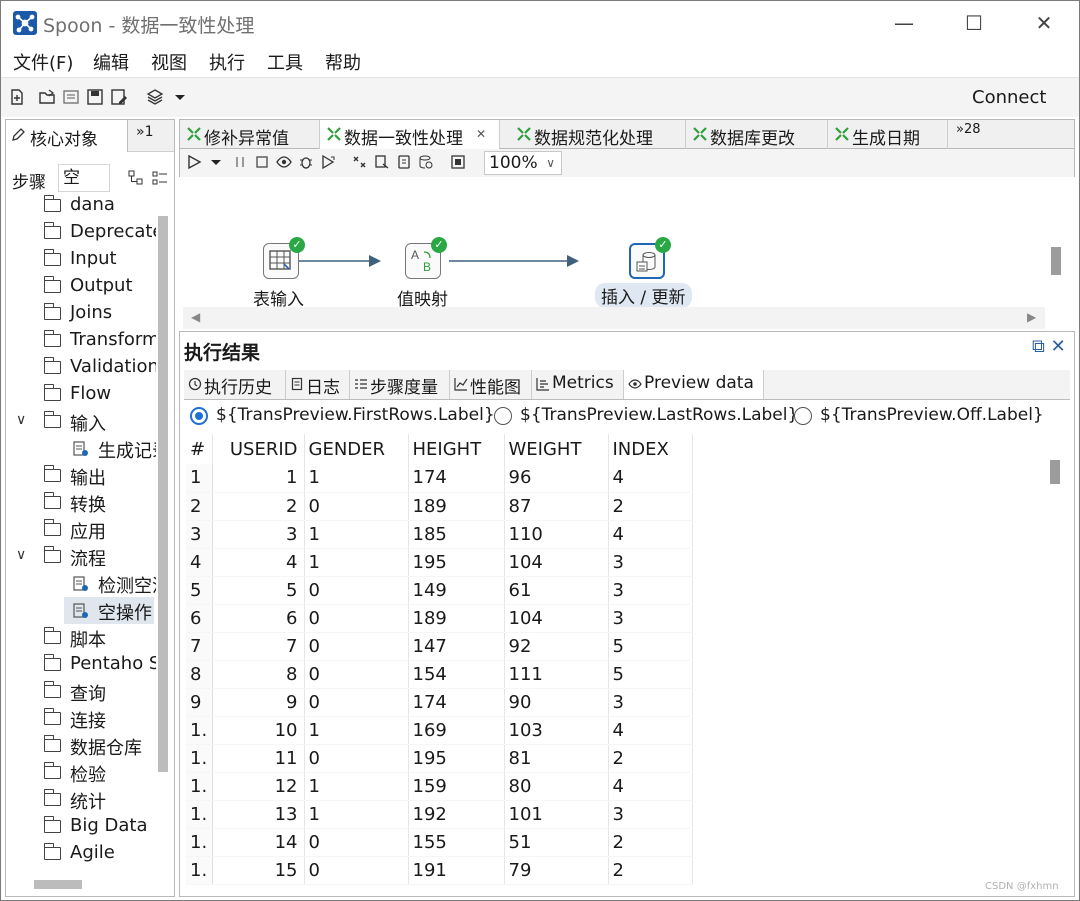 This screenshot has height=901, width=1080. Describe the element at coordinates (426, 162) in the screenshot. I see `explore-db-icon` at that location.